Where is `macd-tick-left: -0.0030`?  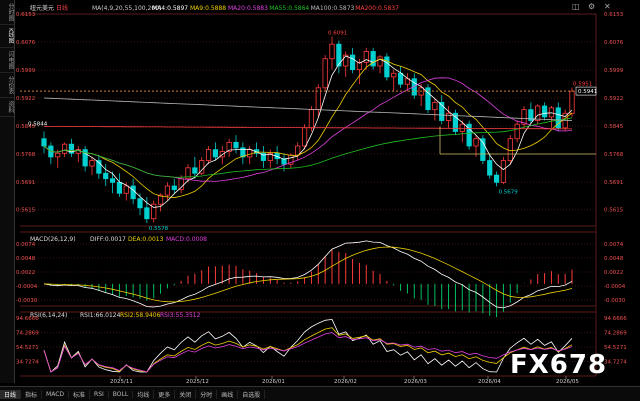
macd-tick-left: -0.0030 is located at coordinates (27, 301).